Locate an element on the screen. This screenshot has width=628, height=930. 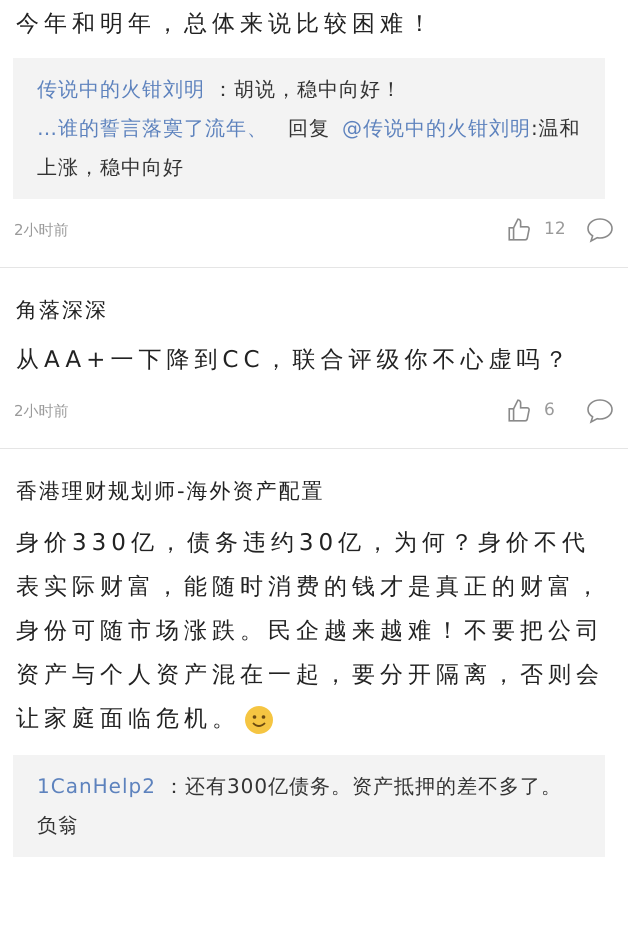
comment-author: 角落深深 is located at coordinates (314, 310).